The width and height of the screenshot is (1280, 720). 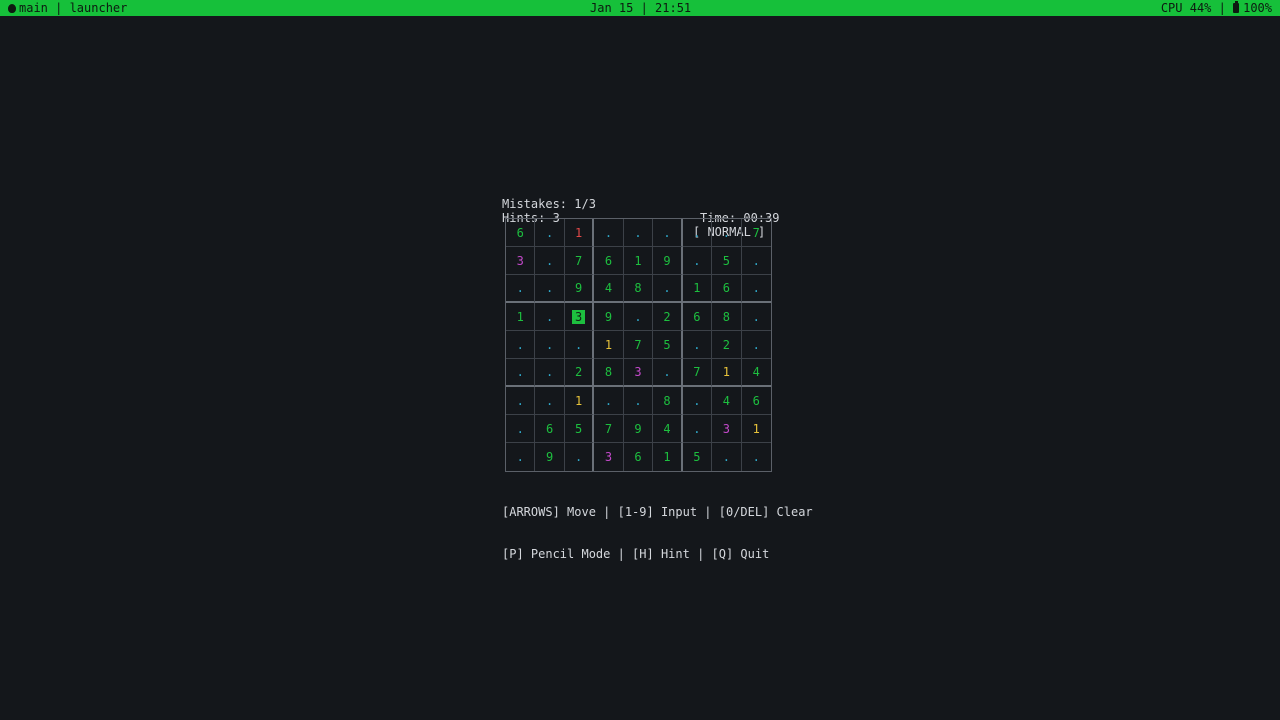 What do you see at coordinates (636, 554) in the screenshot?
I see `help-line-actions: [P] Pencil Mode | [H] Hint | [Q] Quit` at bounding box center [636, 554].